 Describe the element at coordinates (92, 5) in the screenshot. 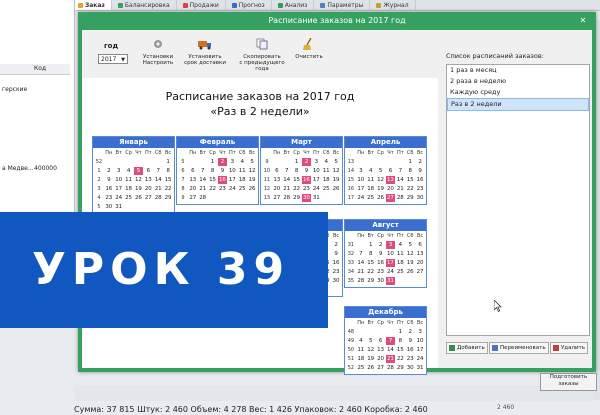

I see `tab-0: Заказ` at that location.